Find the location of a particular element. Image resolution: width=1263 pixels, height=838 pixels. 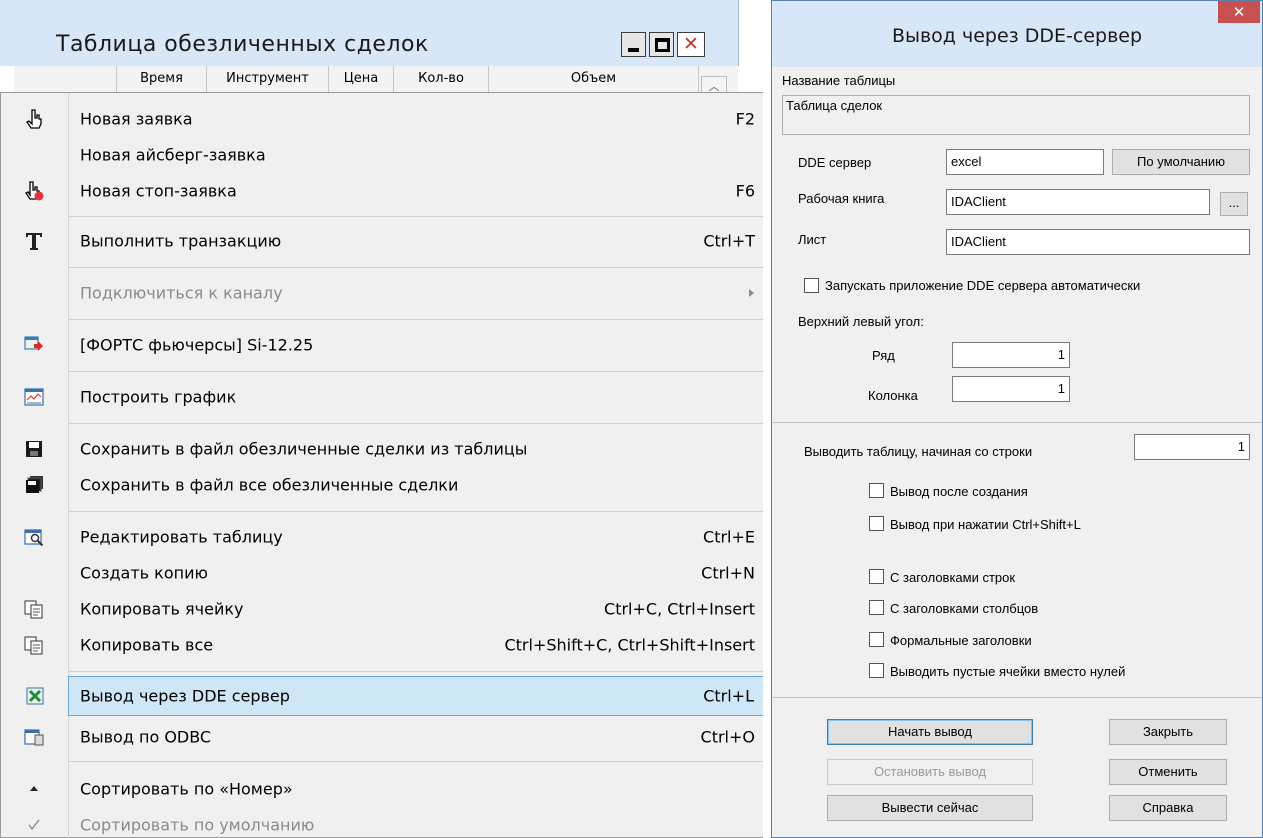

close-icon: ✕ is located at coordinates (691, 44).